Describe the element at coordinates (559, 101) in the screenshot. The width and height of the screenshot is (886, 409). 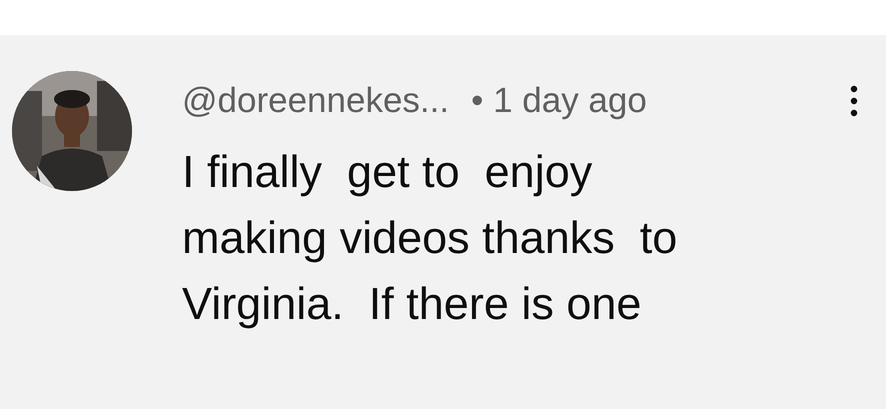
I see `timestamp: • 1 day ago` at that location.